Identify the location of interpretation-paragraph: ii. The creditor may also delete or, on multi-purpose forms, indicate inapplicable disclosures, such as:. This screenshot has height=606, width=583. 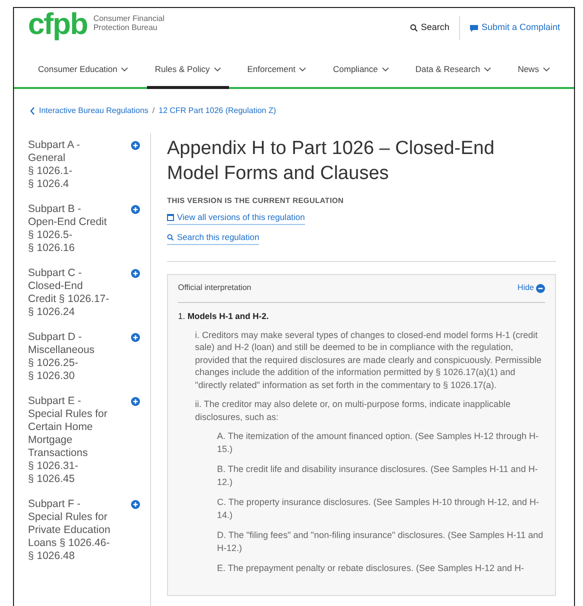
(353, 410).